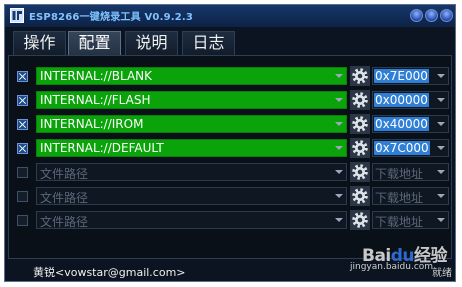  What do you see at coordinates (94, 43) in the screenshot?
I see `tab-config: 配置` at bounding box center [94, 43].